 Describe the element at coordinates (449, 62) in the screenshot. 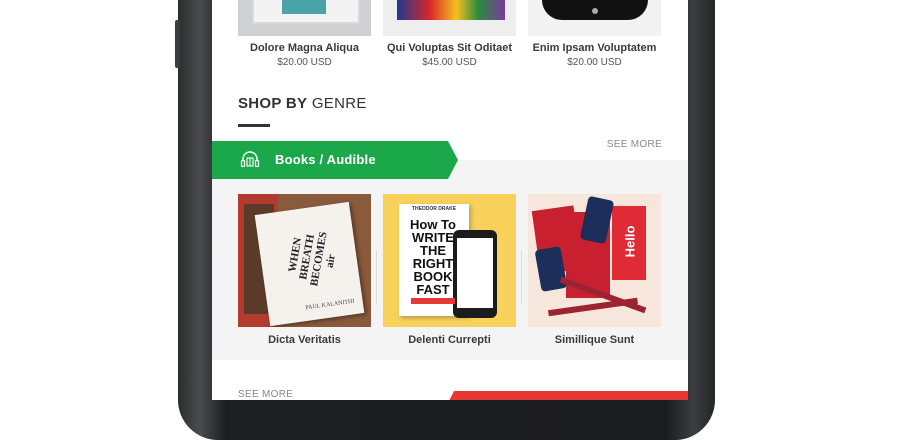

I see `product-price: $45.00 USD` at that location.